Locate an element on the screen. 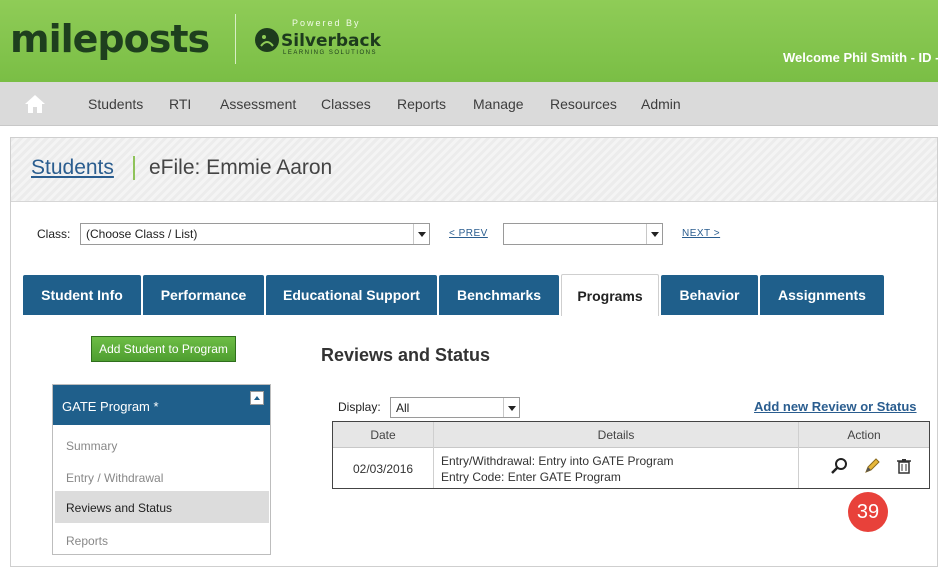  add-student-to-program-button: Add Student to Program is located at coordinates (163, 349).